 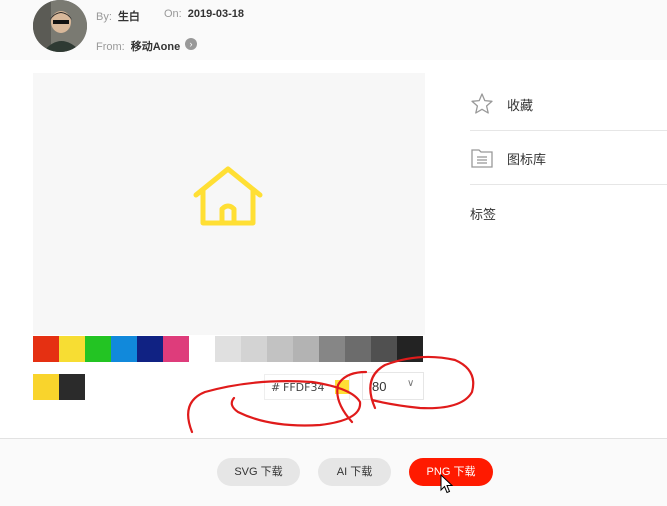 I want to click on avatar, so click(x=60, y=26).